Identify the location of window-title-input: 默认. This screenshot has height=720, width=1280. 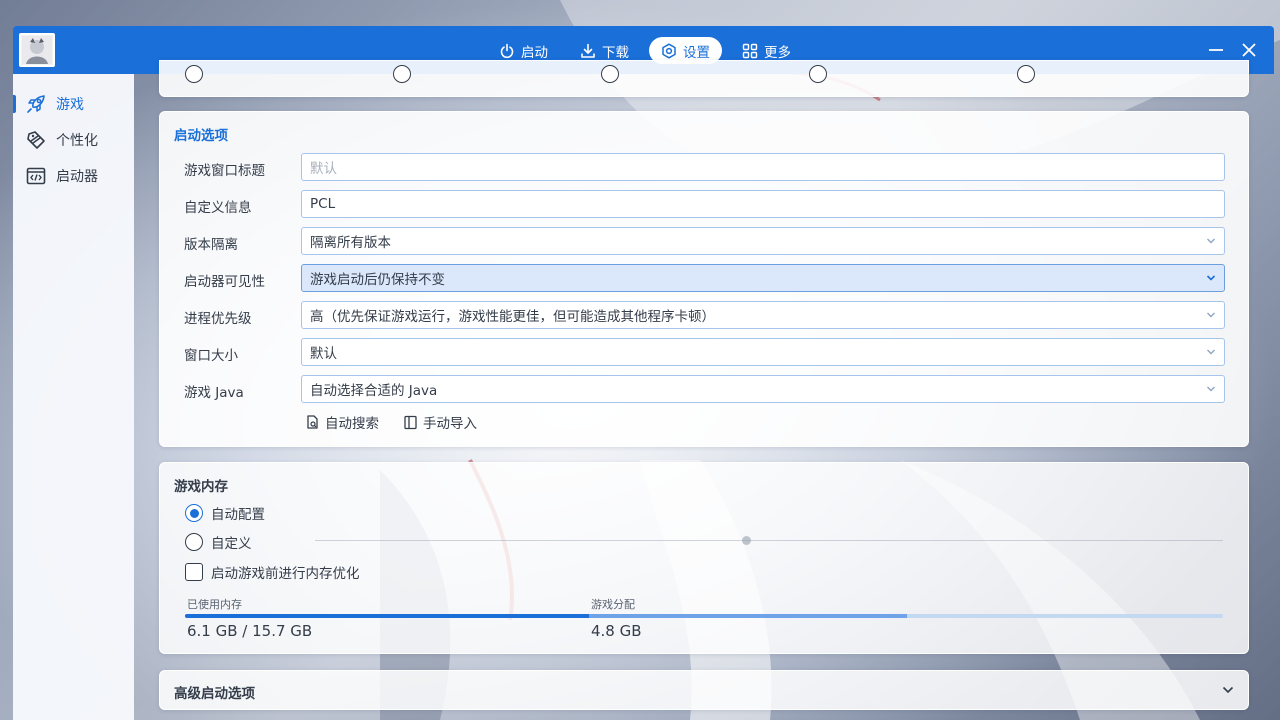
(763, 167).